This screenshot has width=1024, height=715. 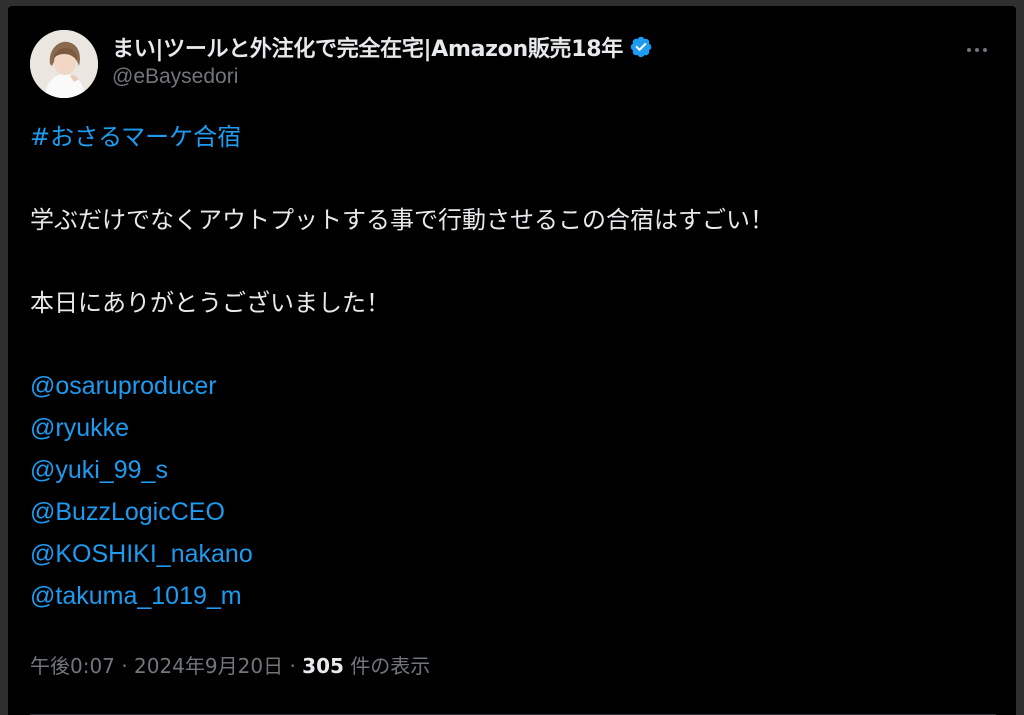 I want to click on avatar-image, so click(x=64, y=64).